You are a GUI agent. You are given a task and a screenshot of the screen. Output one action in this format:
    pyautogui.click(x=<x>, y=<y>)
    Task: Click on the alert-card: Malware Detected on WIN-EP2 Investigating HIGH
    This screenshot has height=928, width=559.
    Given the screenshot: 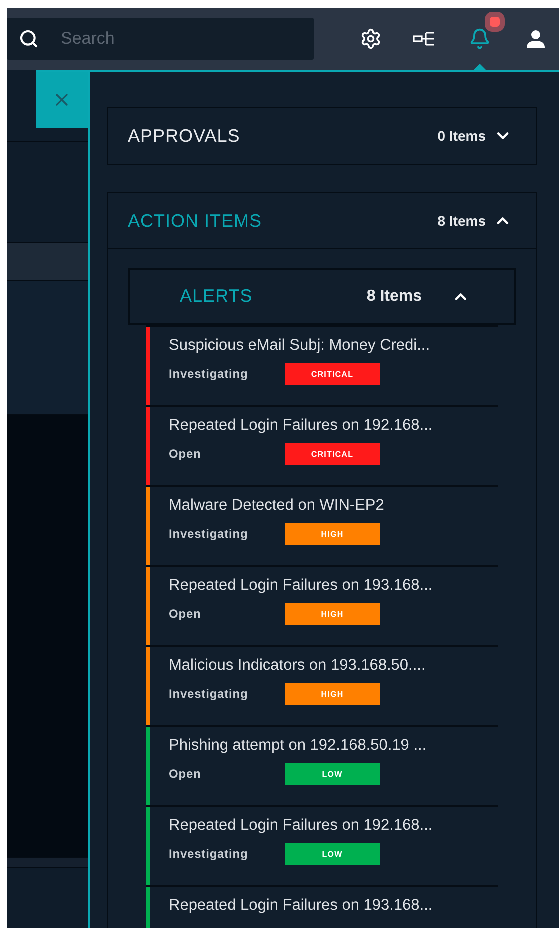 What is the action you would take?
    pyautogui.click(x=322, y=526)
    